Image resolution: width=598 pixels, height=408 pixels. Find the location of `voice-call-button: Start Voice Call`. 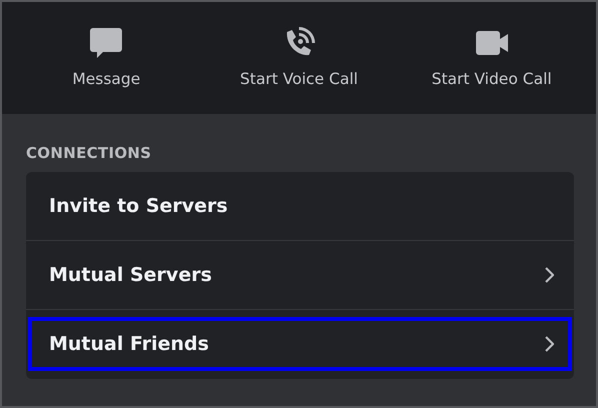

voice-call-button: Start Voice Call is located at coordinates (299, 58).